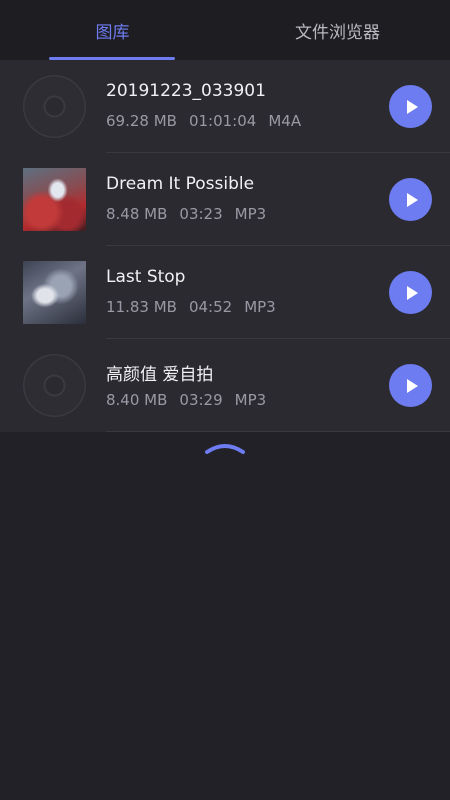 The height and width of the screenshot is (800, 450). Describe the element at coordinates (141, 307) in the screenshot. I see `track-size: 11.83 MB` at that location.